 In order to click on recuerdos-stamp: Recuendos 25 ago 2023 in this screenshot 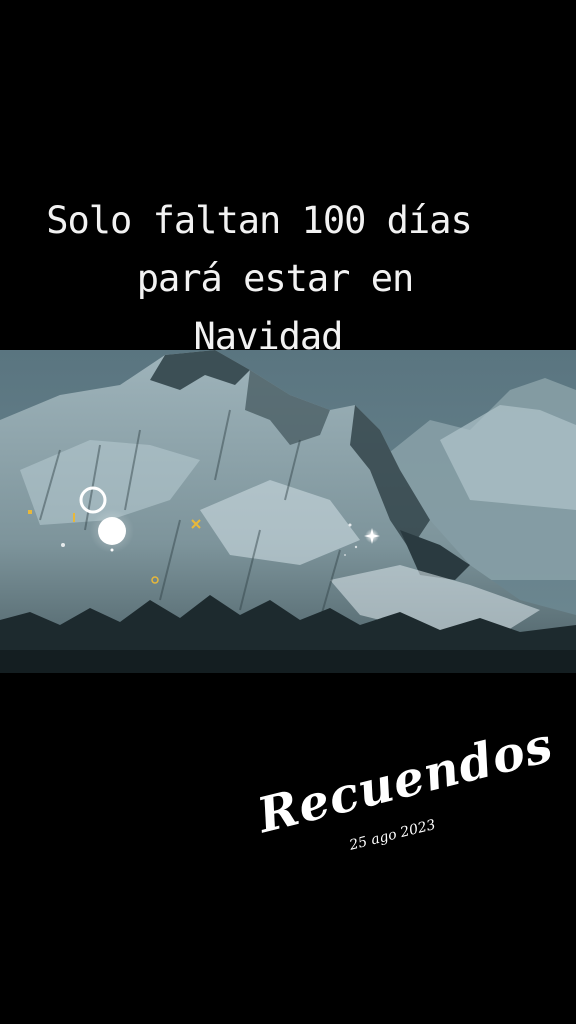, I will do `click(404, 811)`.